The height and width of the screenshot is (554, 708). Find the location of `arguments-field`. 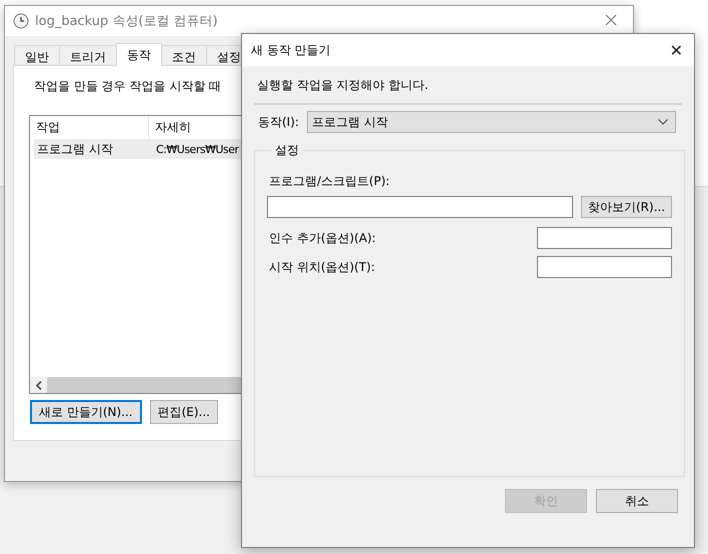

arguments-field is located at coordinates (604, 238).